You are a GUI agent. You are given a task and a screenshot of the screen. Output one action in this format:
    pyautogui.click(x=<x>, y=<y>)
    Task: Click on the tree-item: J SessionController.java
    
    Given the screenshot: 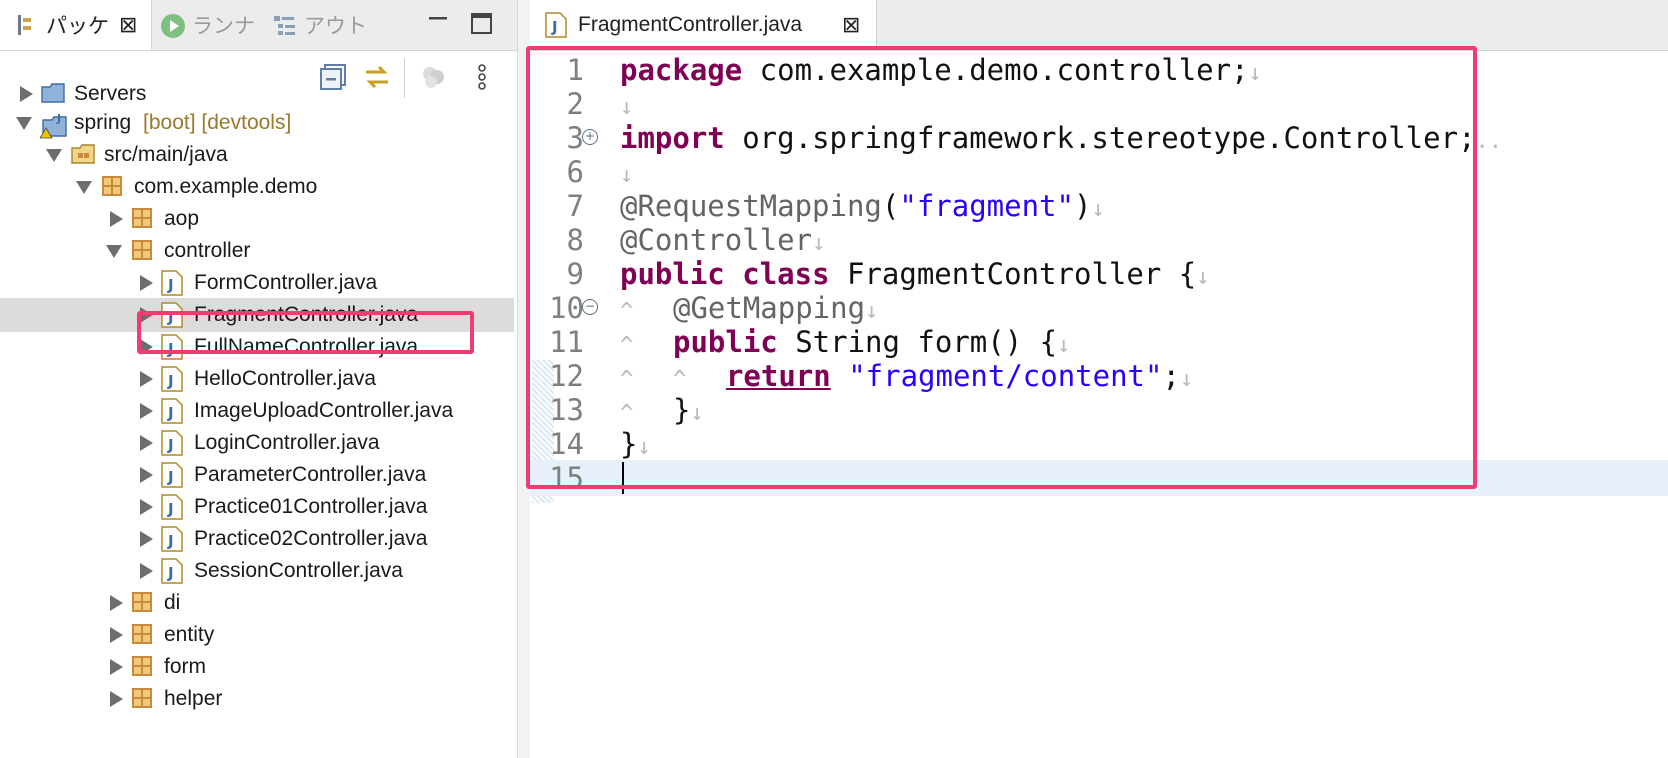 What is the action you would take?
    pyautogui.click(x=257, y=571)
    